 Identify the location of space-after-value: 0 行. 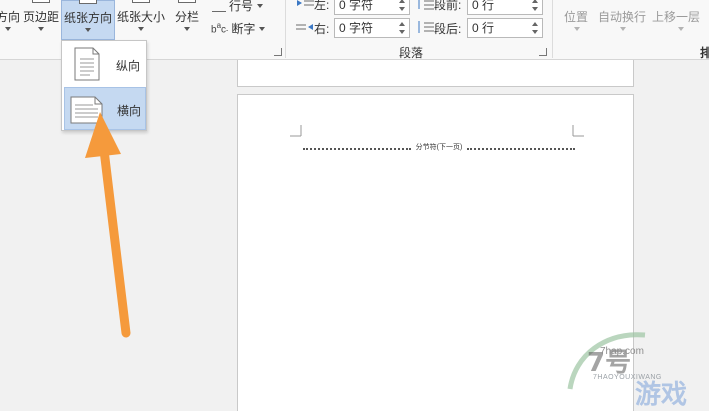
(483, 28).